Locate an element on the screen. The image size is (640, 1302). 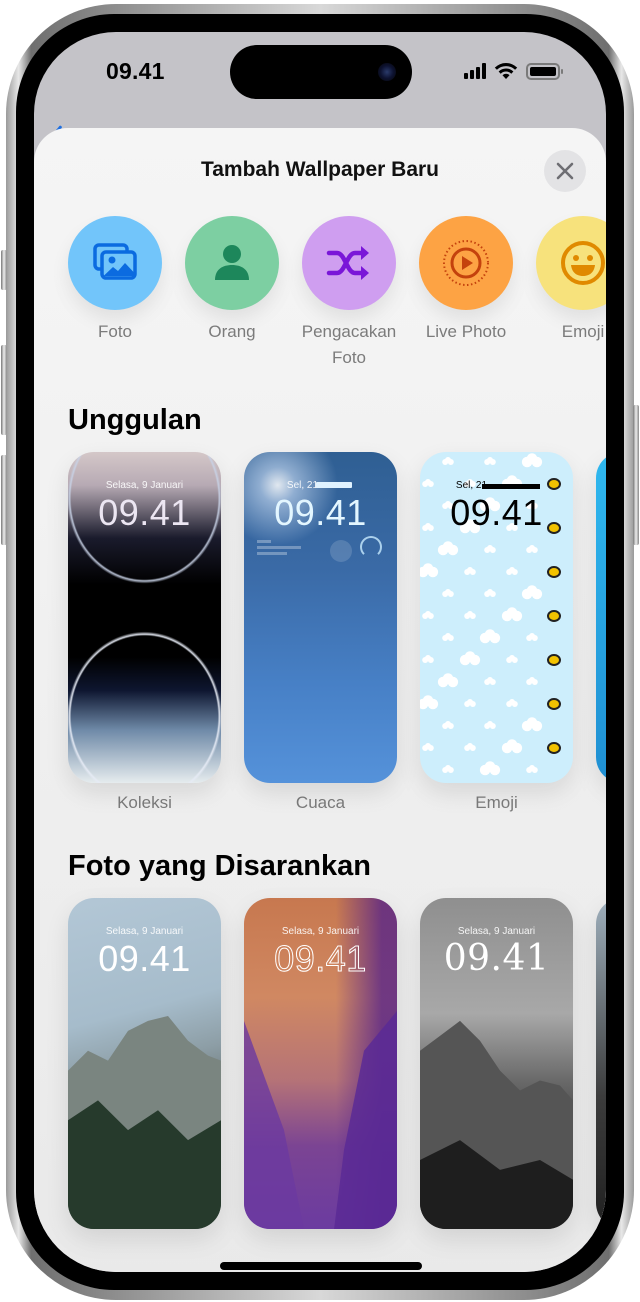
wallpaper-preview-partial is located at coordinates (601, 617).